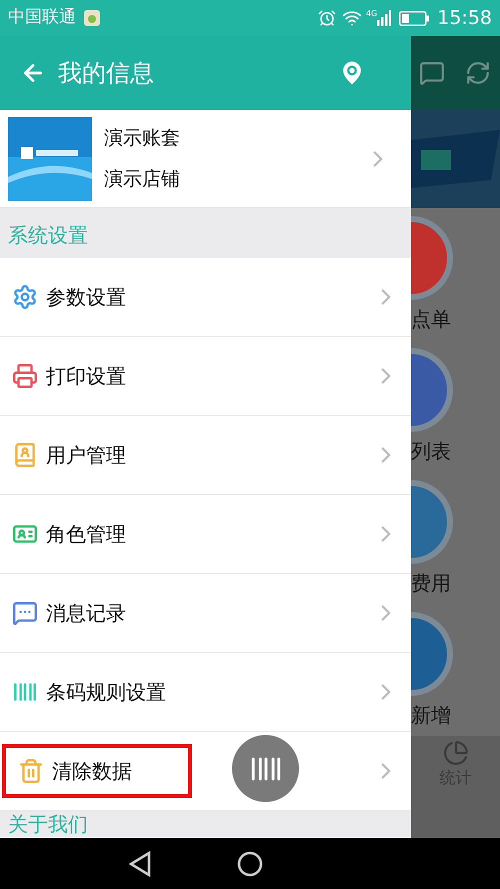  What do you see at coordinates (48, 235) in the screenshot?
I see `section-title: 系统设置` at bounding box center [48, 235].